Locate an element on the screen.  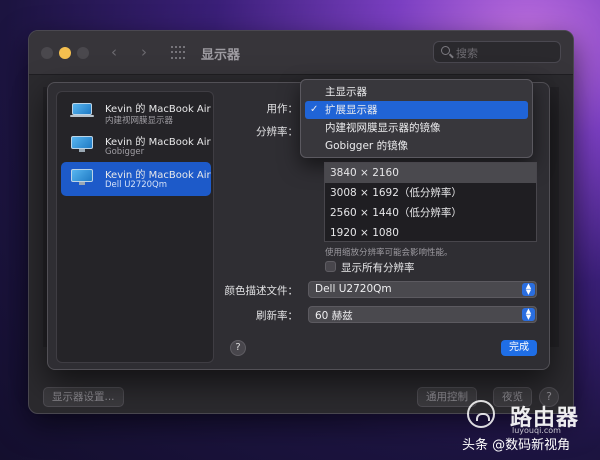
laptop-icon is located at coordinates (82, 110).